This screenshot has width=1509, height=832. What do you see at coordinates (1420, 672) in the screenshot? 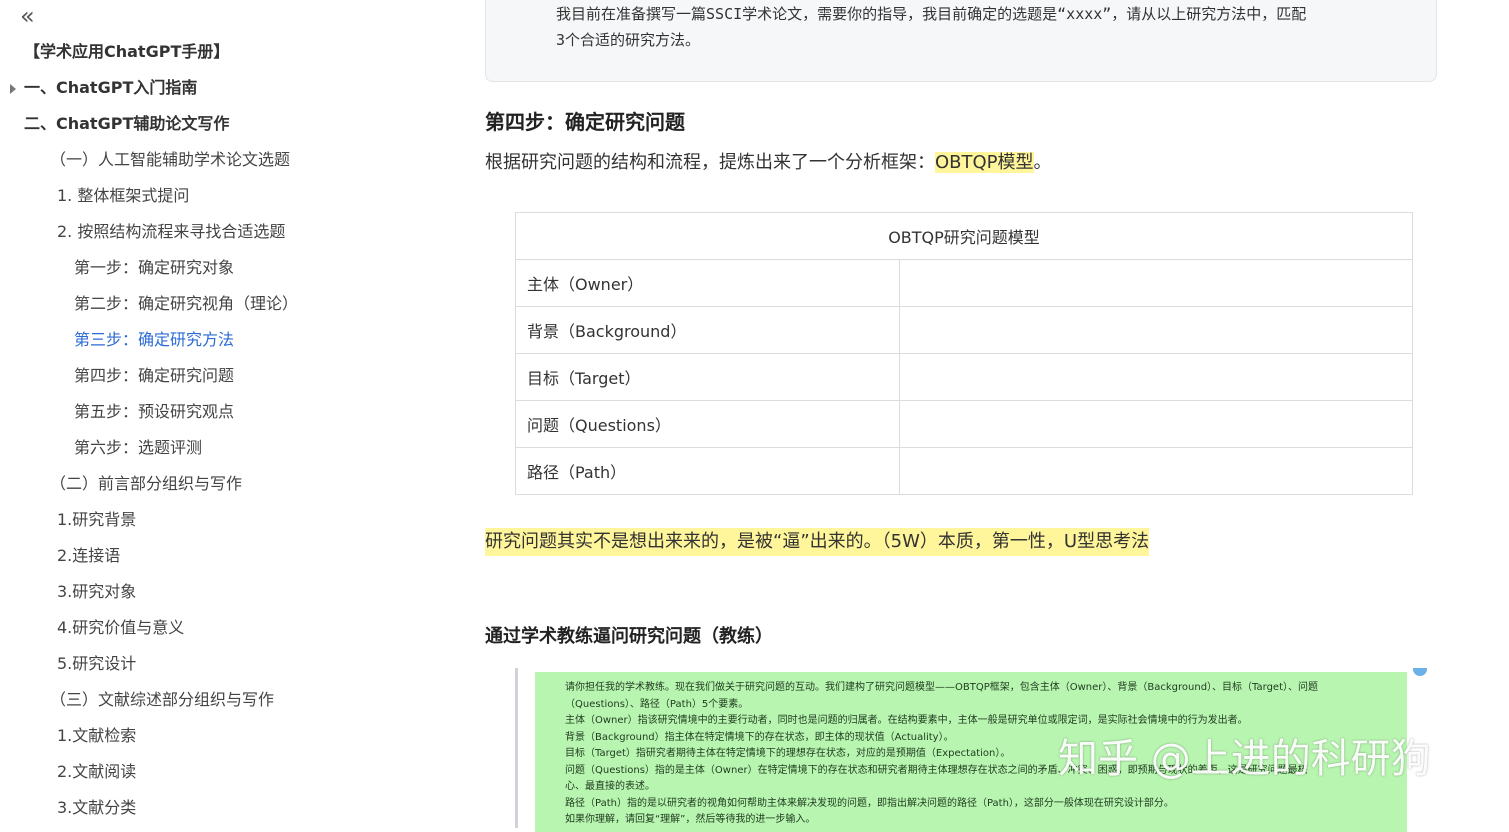
I see `corner-badge-icon` at bounding box center [1420, 672].